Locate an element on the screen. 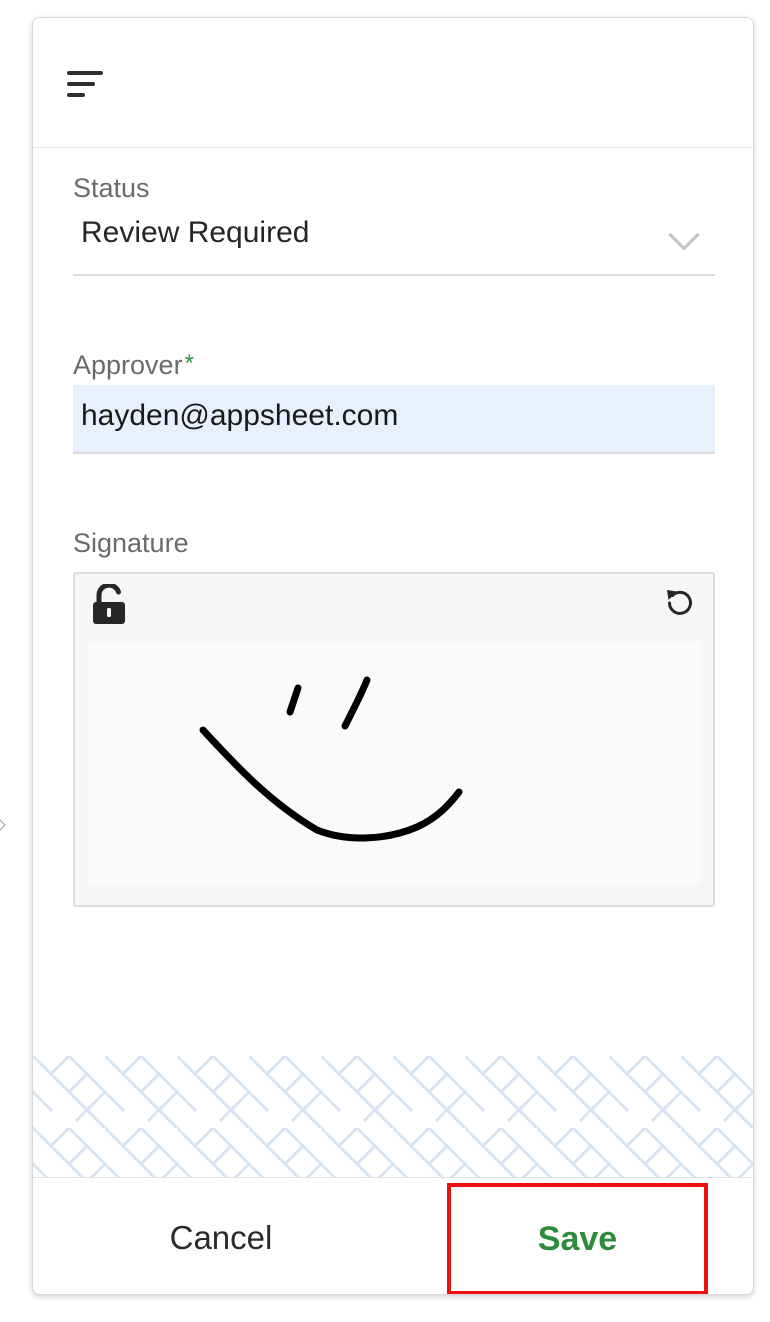 The height and width of the screenshot is (1322, 770). status-value: Review Required is located at coordinates (195, 232).